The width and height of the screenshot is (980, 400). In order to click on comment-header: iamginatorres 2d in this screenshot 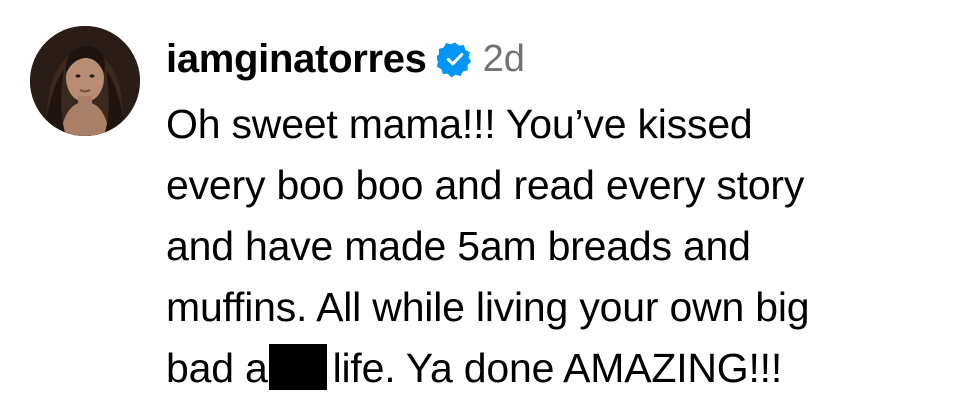, I will do `click(345, 59)`.